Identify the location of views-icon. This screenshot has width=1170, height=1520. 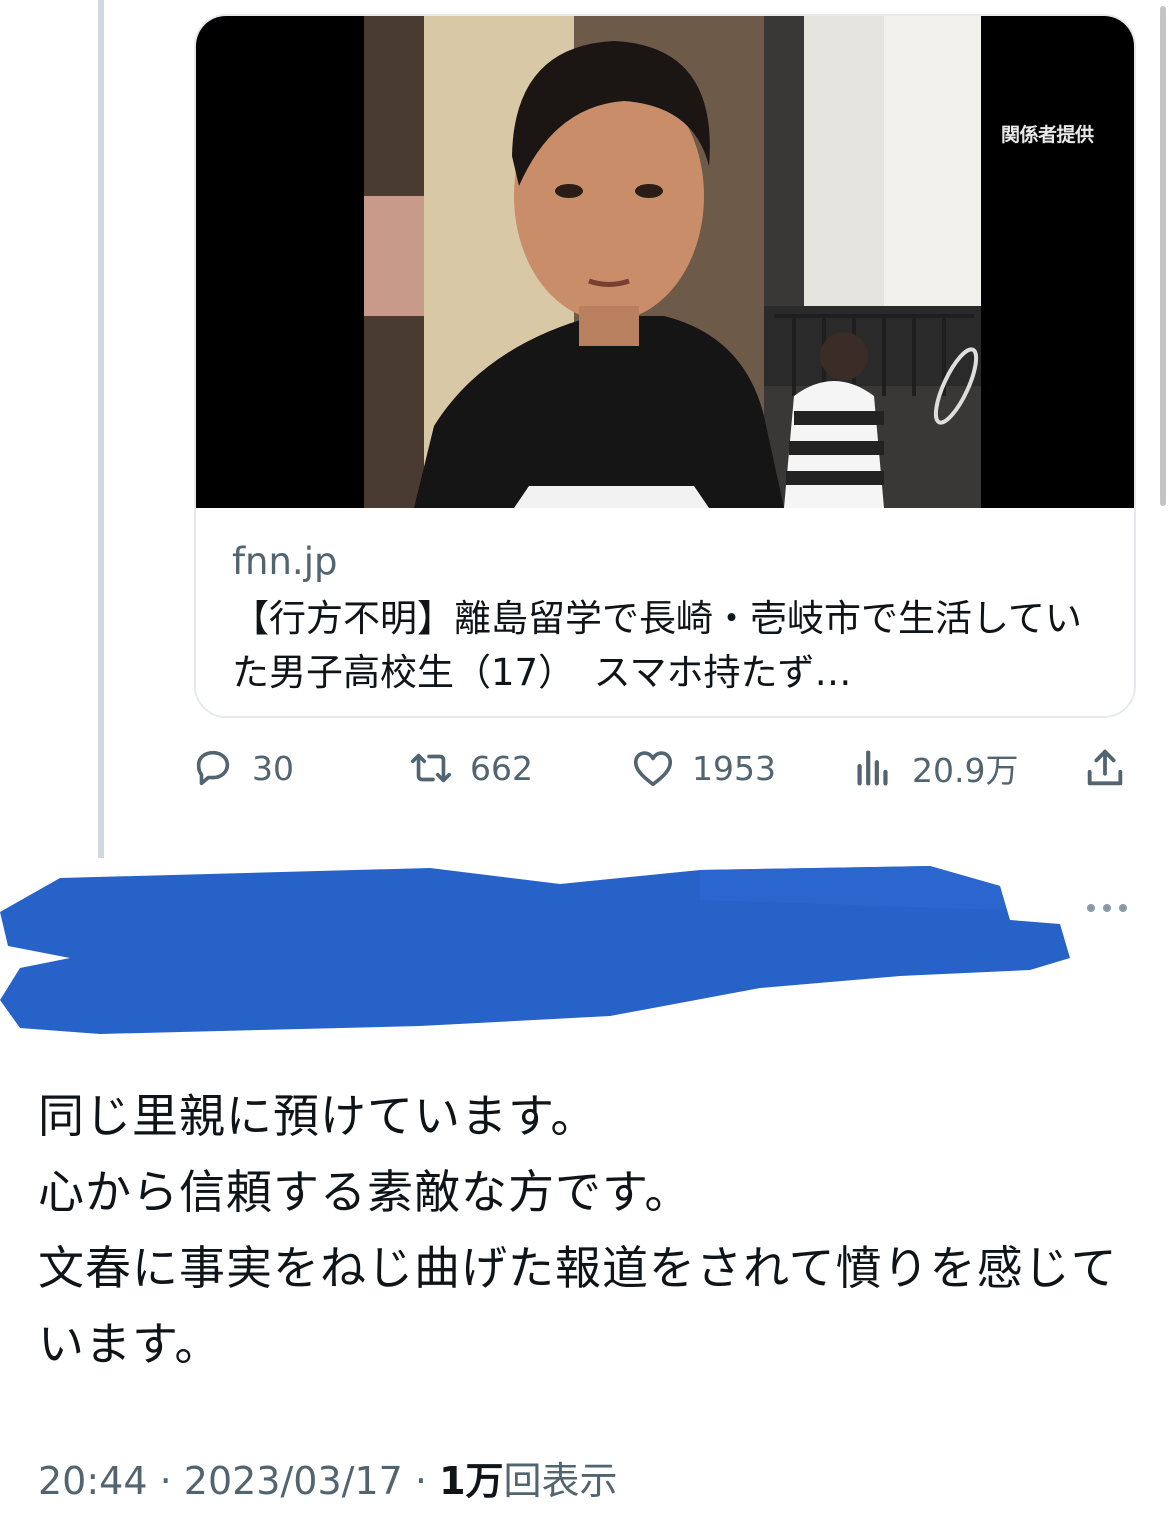
(872, 768).